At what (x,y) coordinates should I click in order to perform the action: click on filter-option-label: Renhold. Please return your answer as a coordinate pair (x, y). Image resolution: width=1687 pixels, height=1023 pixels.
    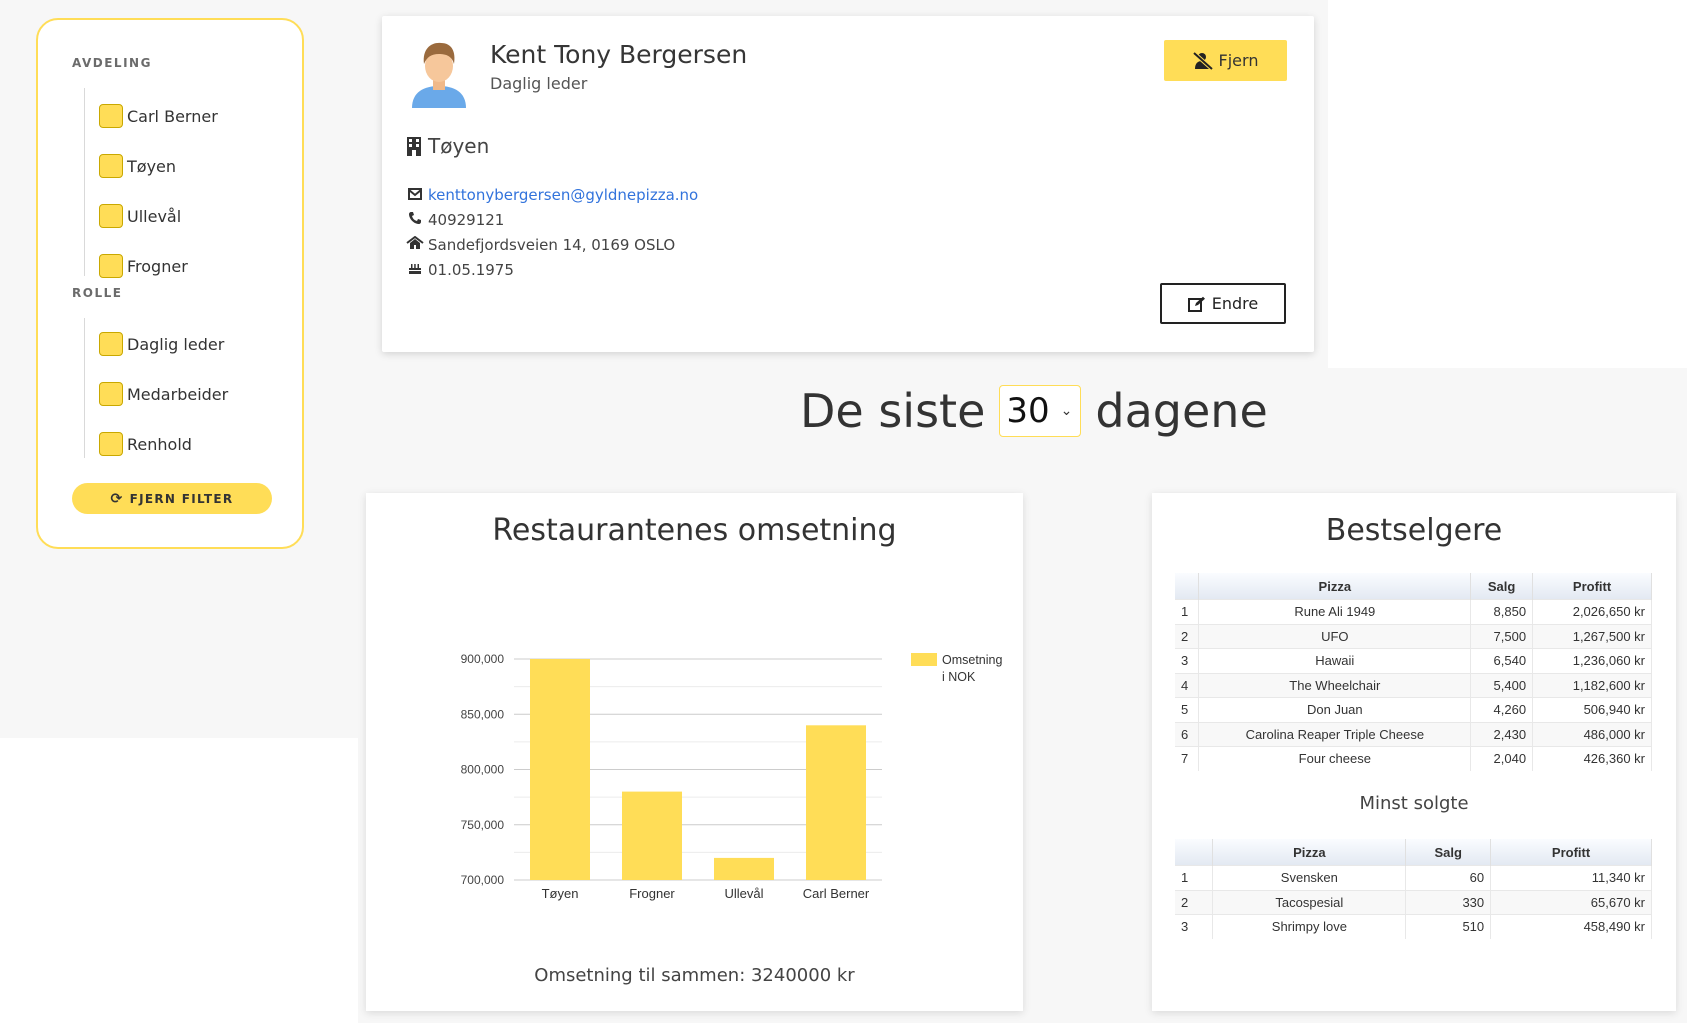
    Looking at the image, I should click on (159, 444).